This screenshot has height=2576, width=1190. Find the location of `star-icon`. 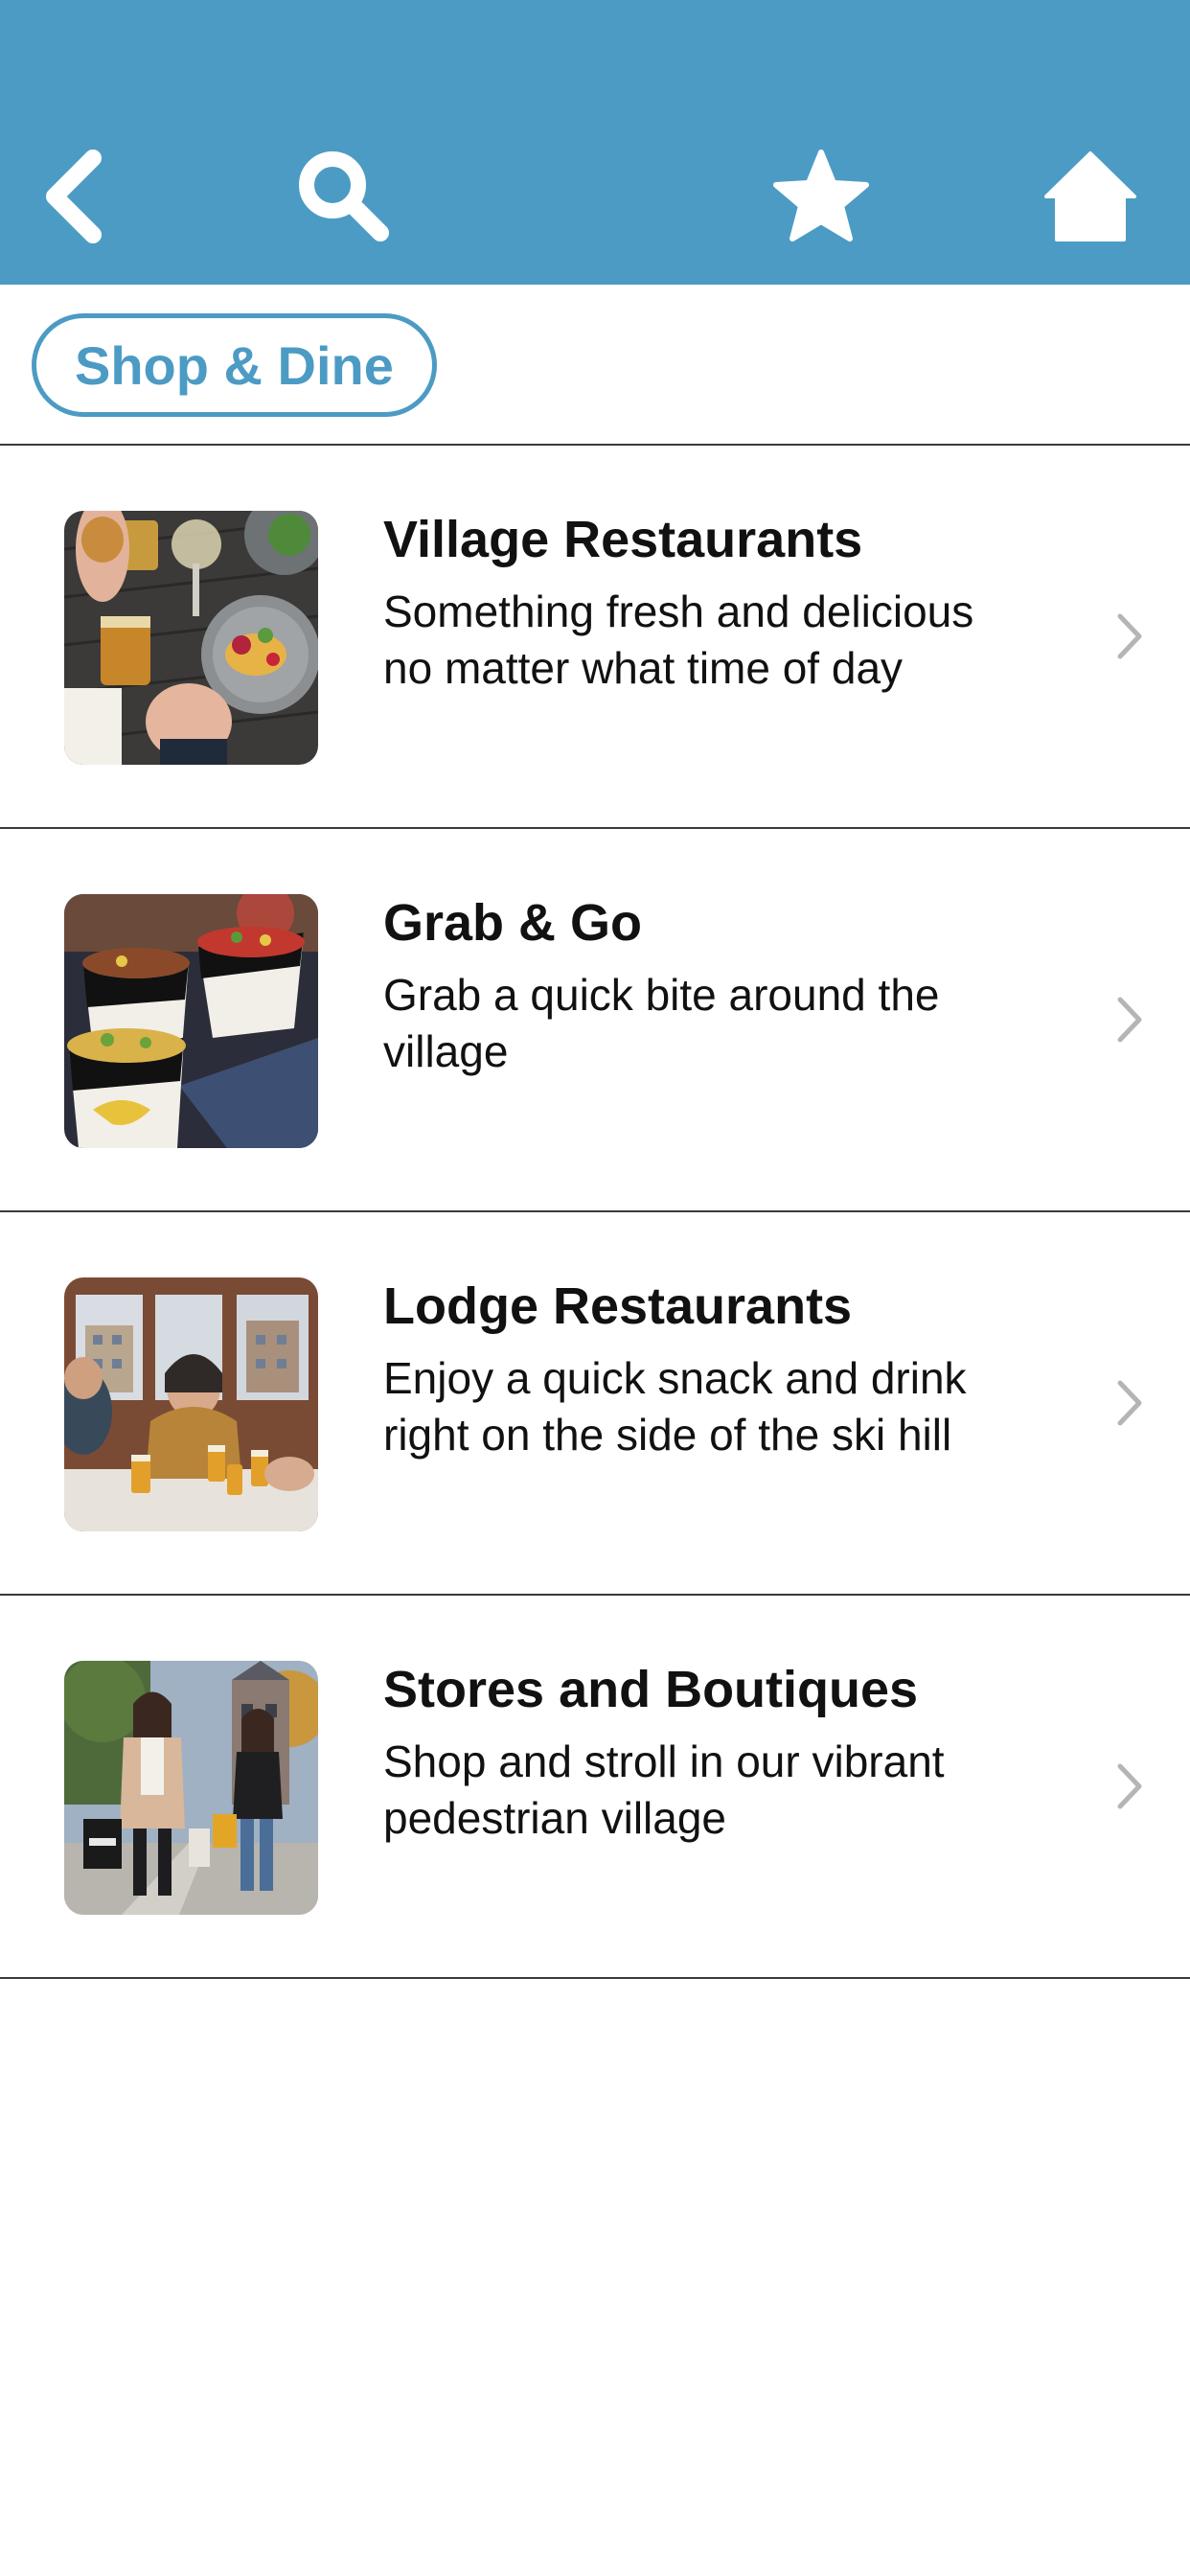

star-icon is located at coordinates (821, 196).